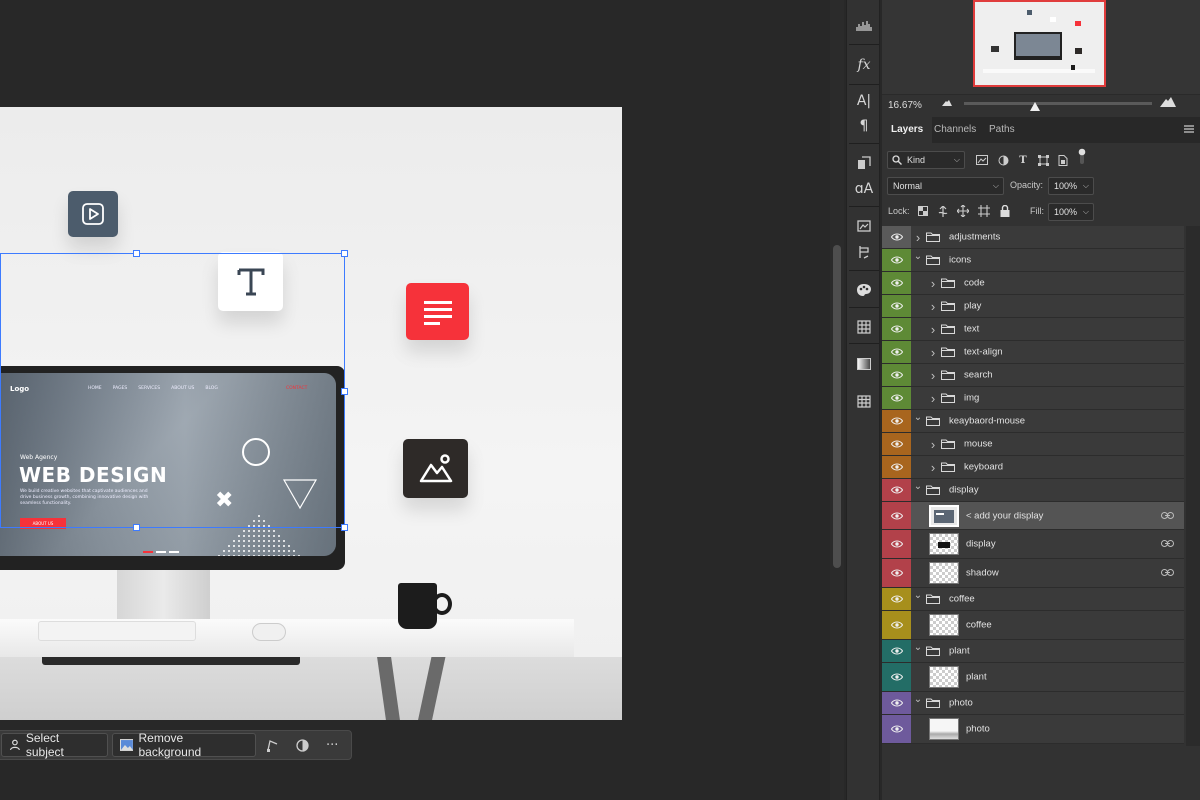  Describe the element at coordinates (273, 745) in the screenshot. I see `transform-icon` at that location.